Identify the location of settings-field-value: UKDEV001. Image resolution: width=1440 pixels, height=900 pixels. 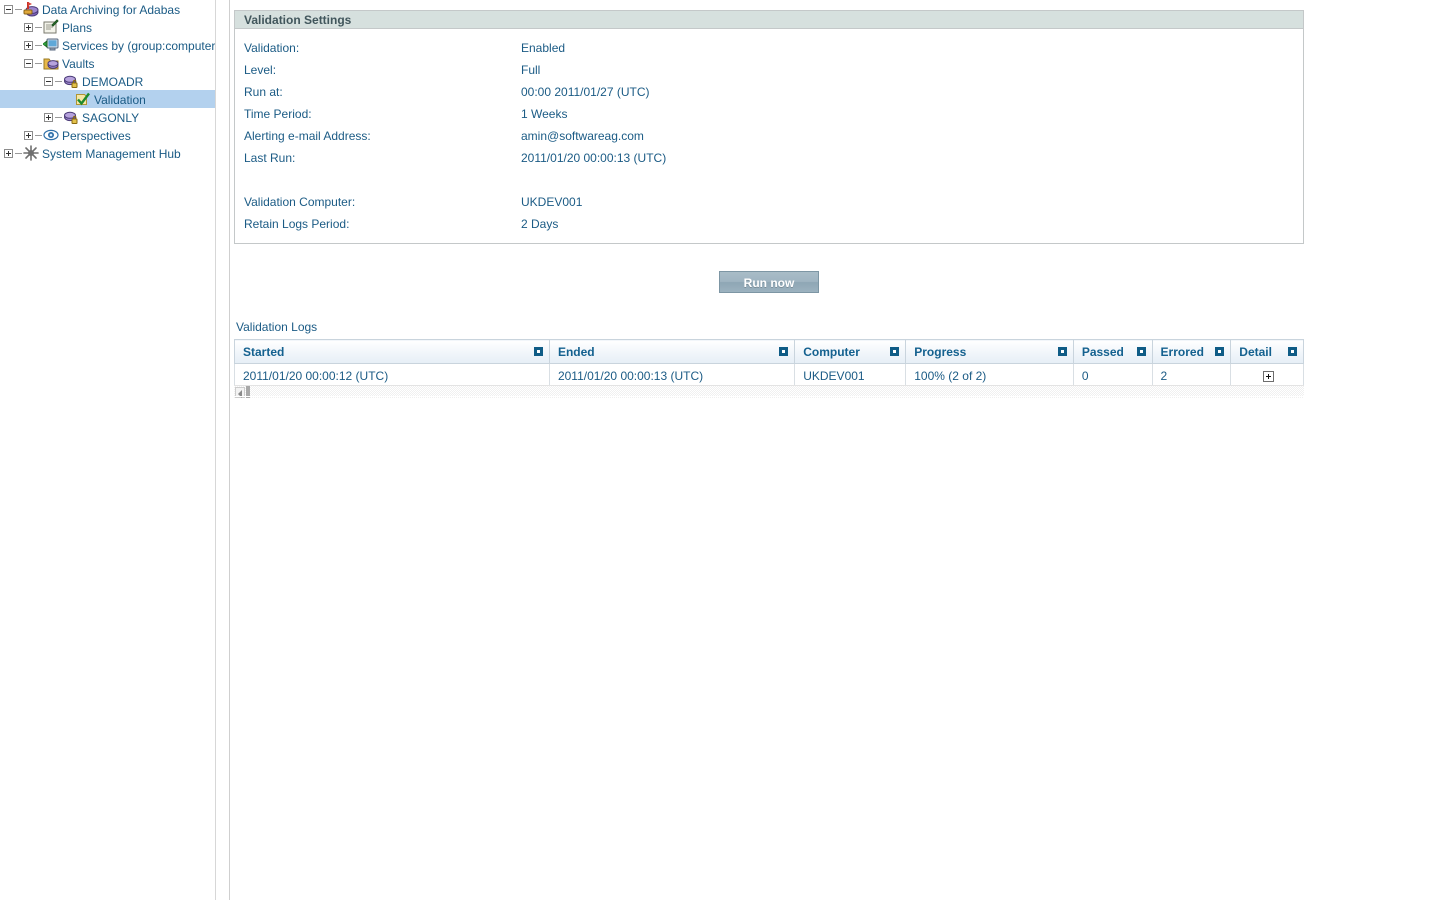
(552, 202).